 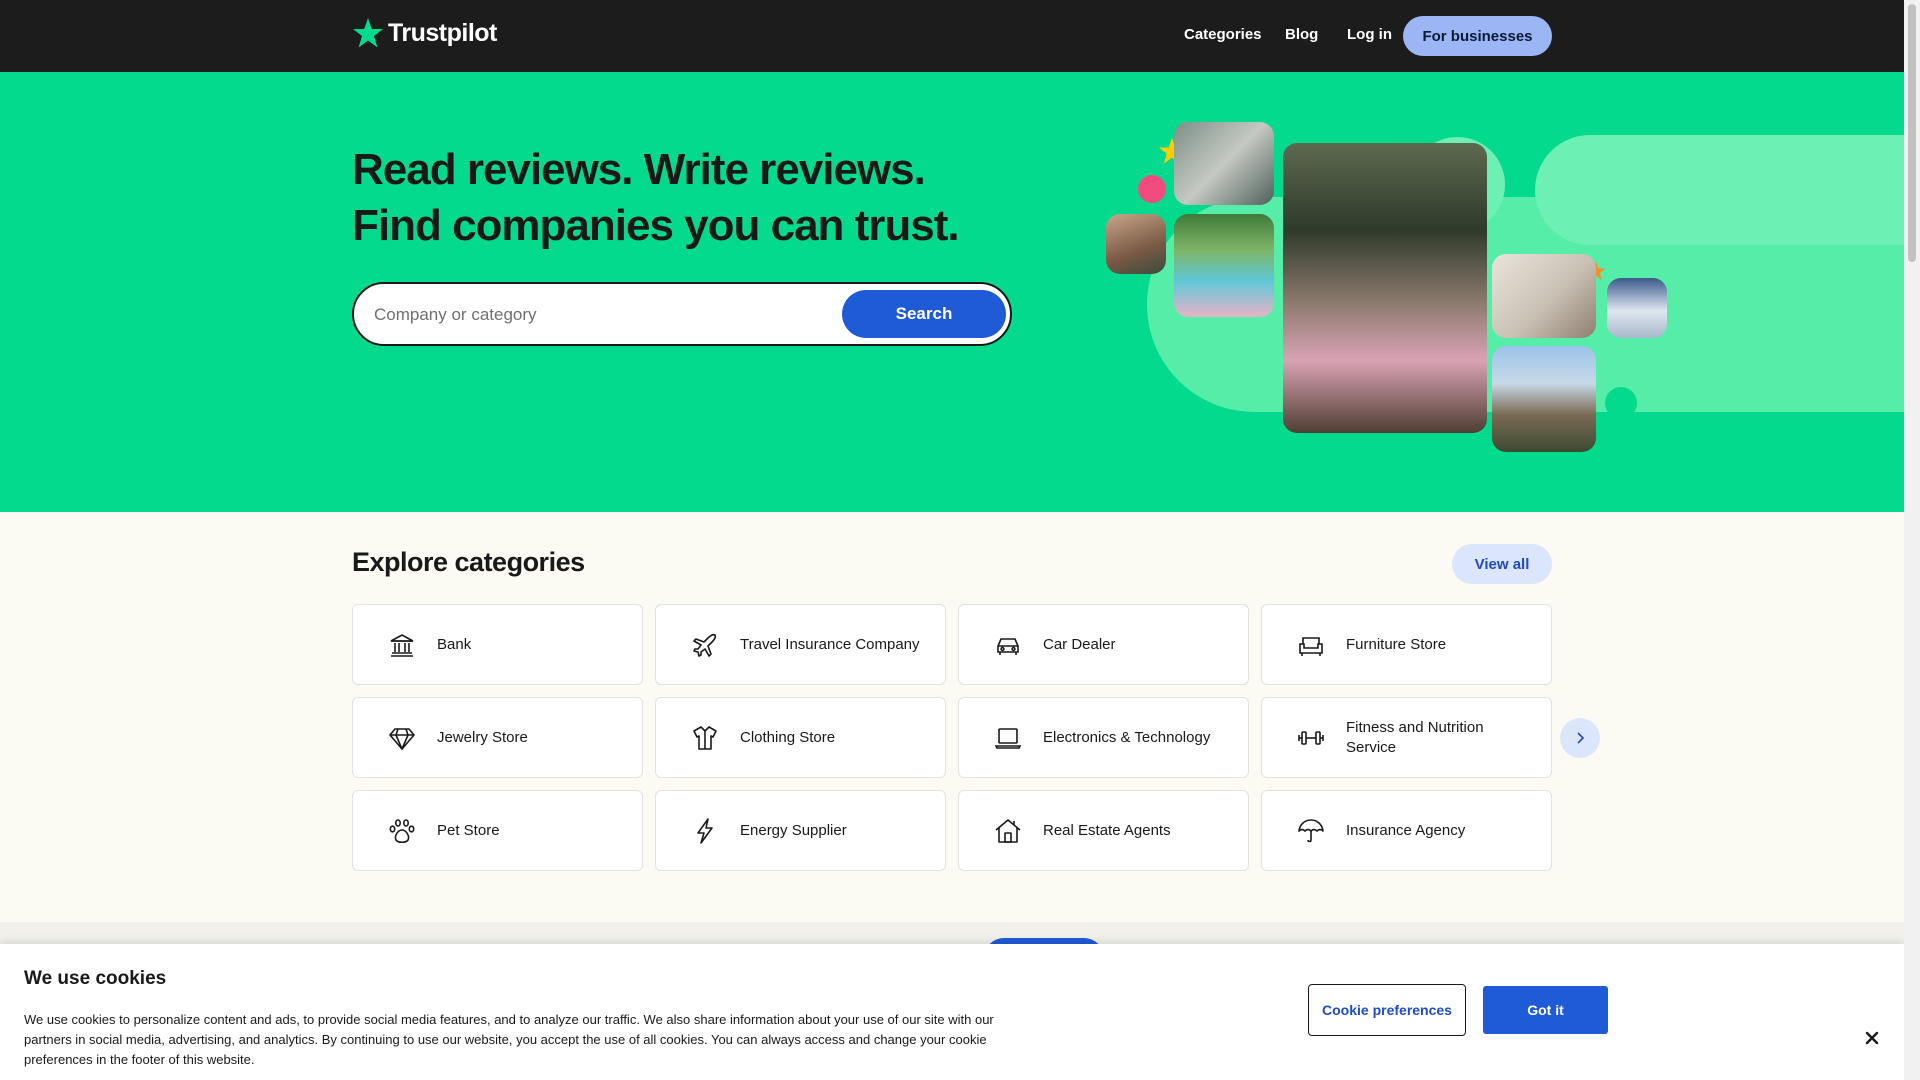 I want to click on trustpilot-logo: Trustpilot, so click(x=424, y=33).